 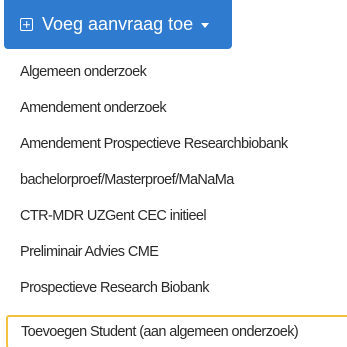 I want to click on menu-item-amendement-prospectieve-researchbiobank: Amendement Prospectieve Researchbiobank, so click(x=173, y=144).